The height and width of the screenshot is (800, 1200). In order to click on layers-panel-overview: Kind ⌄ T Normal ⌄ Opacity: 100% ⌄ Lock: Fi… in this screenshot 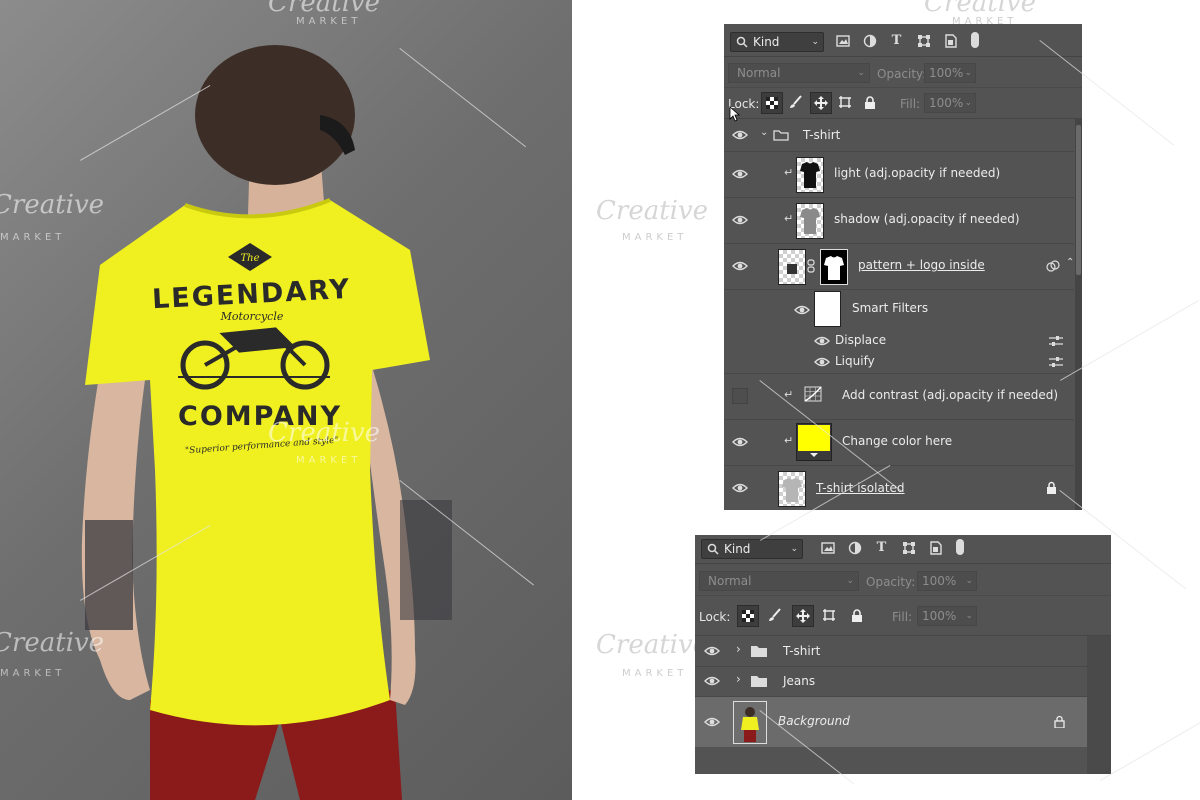, I will do `click(903, 654)`.